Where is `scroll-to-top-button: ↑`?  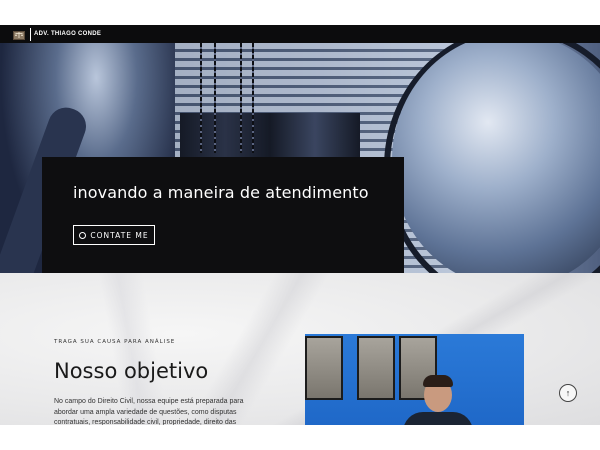 scroll-to-top-button: ↑ is located at coordinates (568, 393).